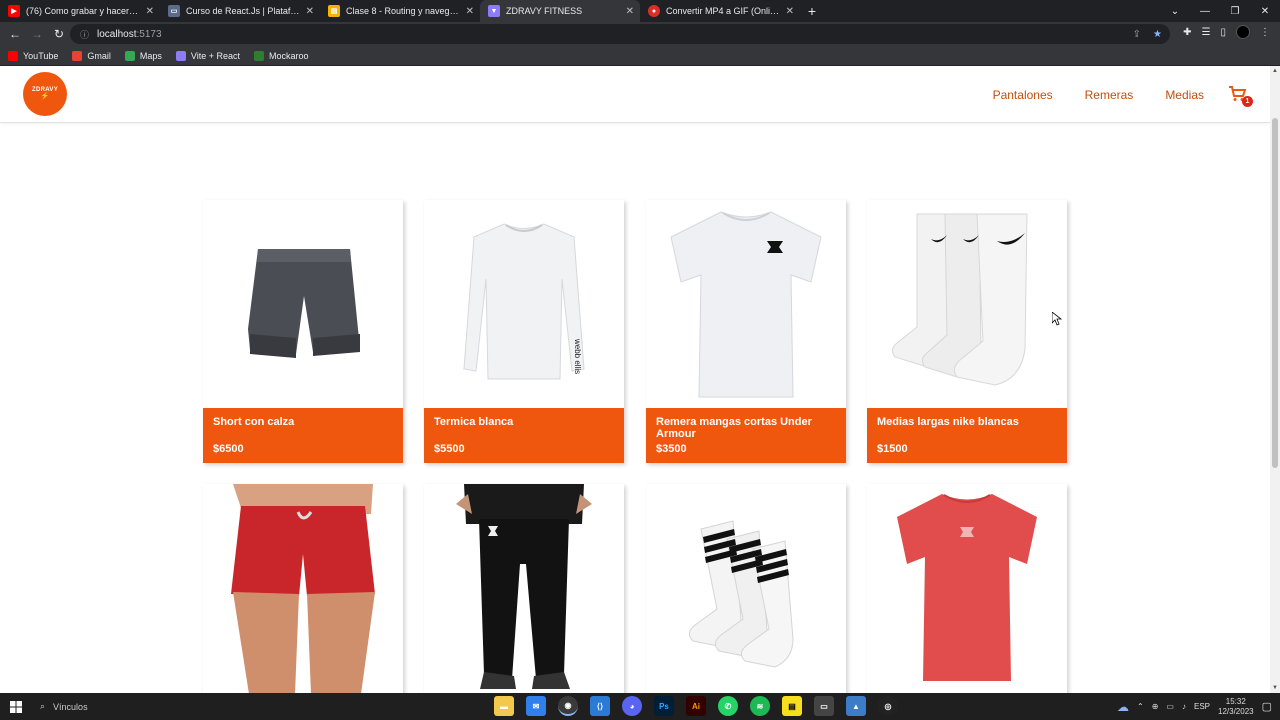  What do you see at coordinates (16, 706) in the screenshot?
I see `start-button` at bounding box center [16, 706].